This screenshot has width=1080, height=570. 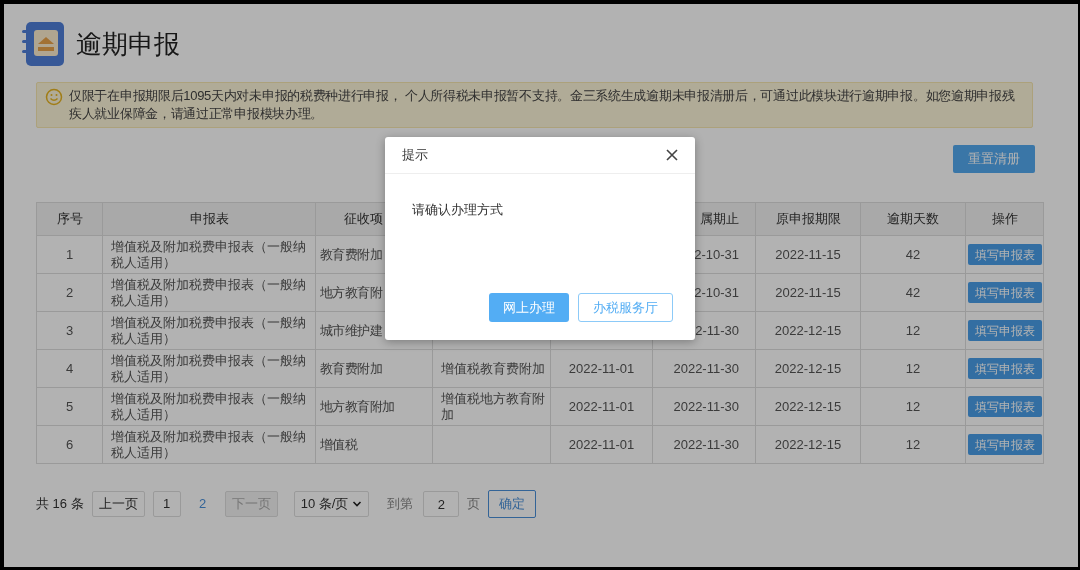 What do you see at coordinates (717, 330) in the screenshot?
I see `table-cell: 2-11-30` at bounding box center [717, 330].